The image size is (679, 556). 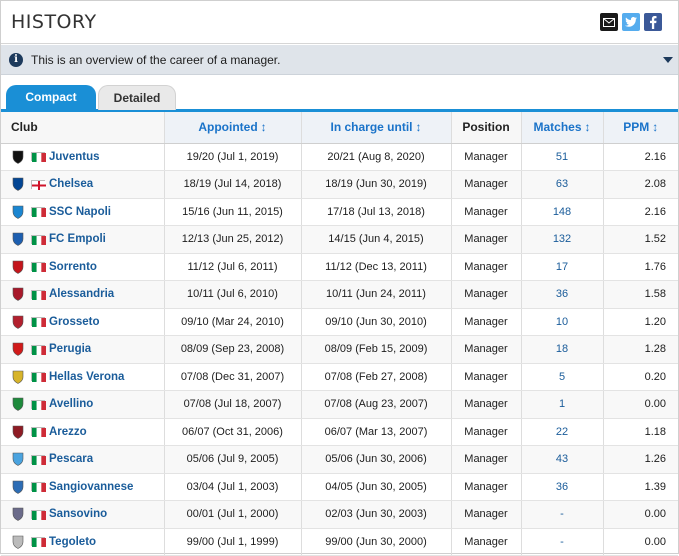 What do you see at coordinates (18, 487) in the screenshot?
I see `sangiovannese-crest-icon` at bounding box center [18, 487].